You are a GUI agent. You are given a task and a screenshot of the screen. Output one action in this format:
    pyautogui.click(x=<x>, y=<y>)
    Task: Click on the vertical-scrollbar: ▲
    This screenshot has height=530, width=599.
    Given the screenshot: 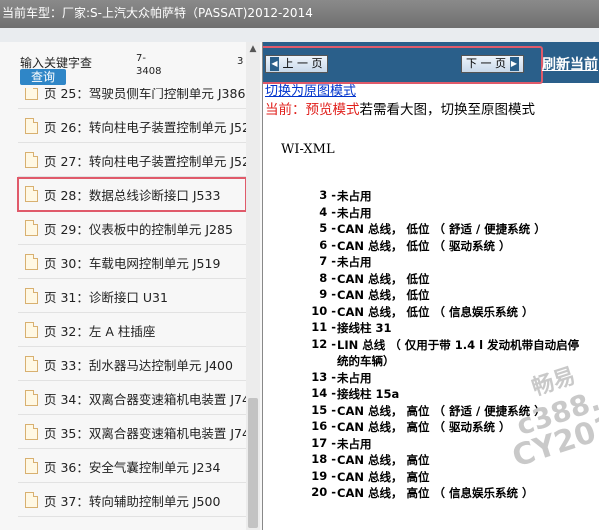 What is the action you would take?
    pyautogui.click(x=253, y=286)
    